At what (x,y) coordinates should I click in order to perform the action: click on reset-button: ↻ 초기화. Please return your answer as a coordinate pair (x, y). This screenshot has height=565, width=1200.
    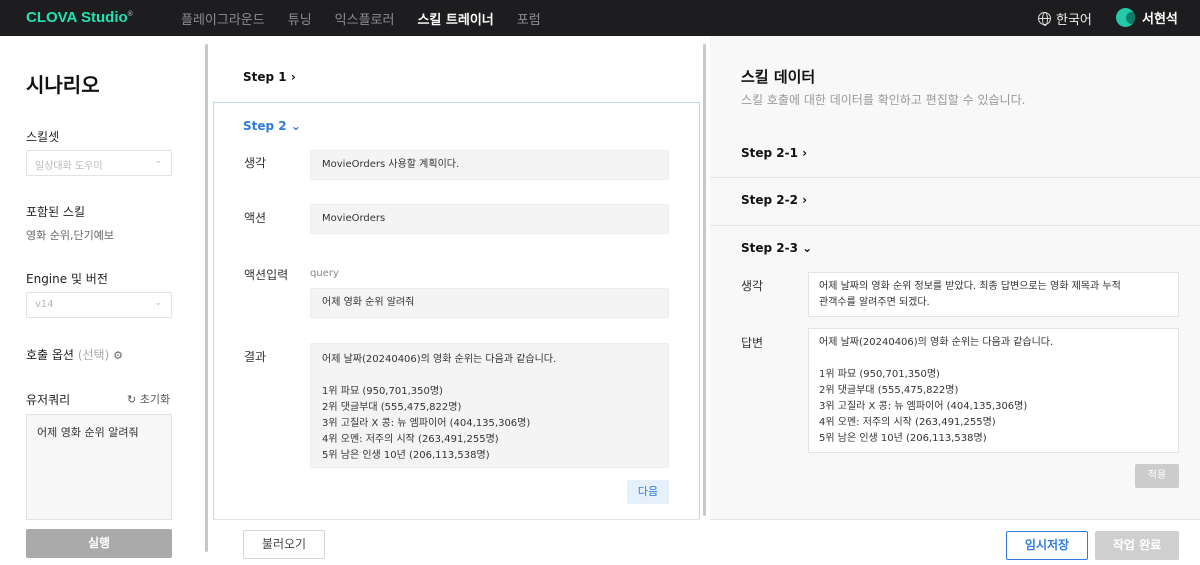
    Looking at the image, I should click on (148, 399).